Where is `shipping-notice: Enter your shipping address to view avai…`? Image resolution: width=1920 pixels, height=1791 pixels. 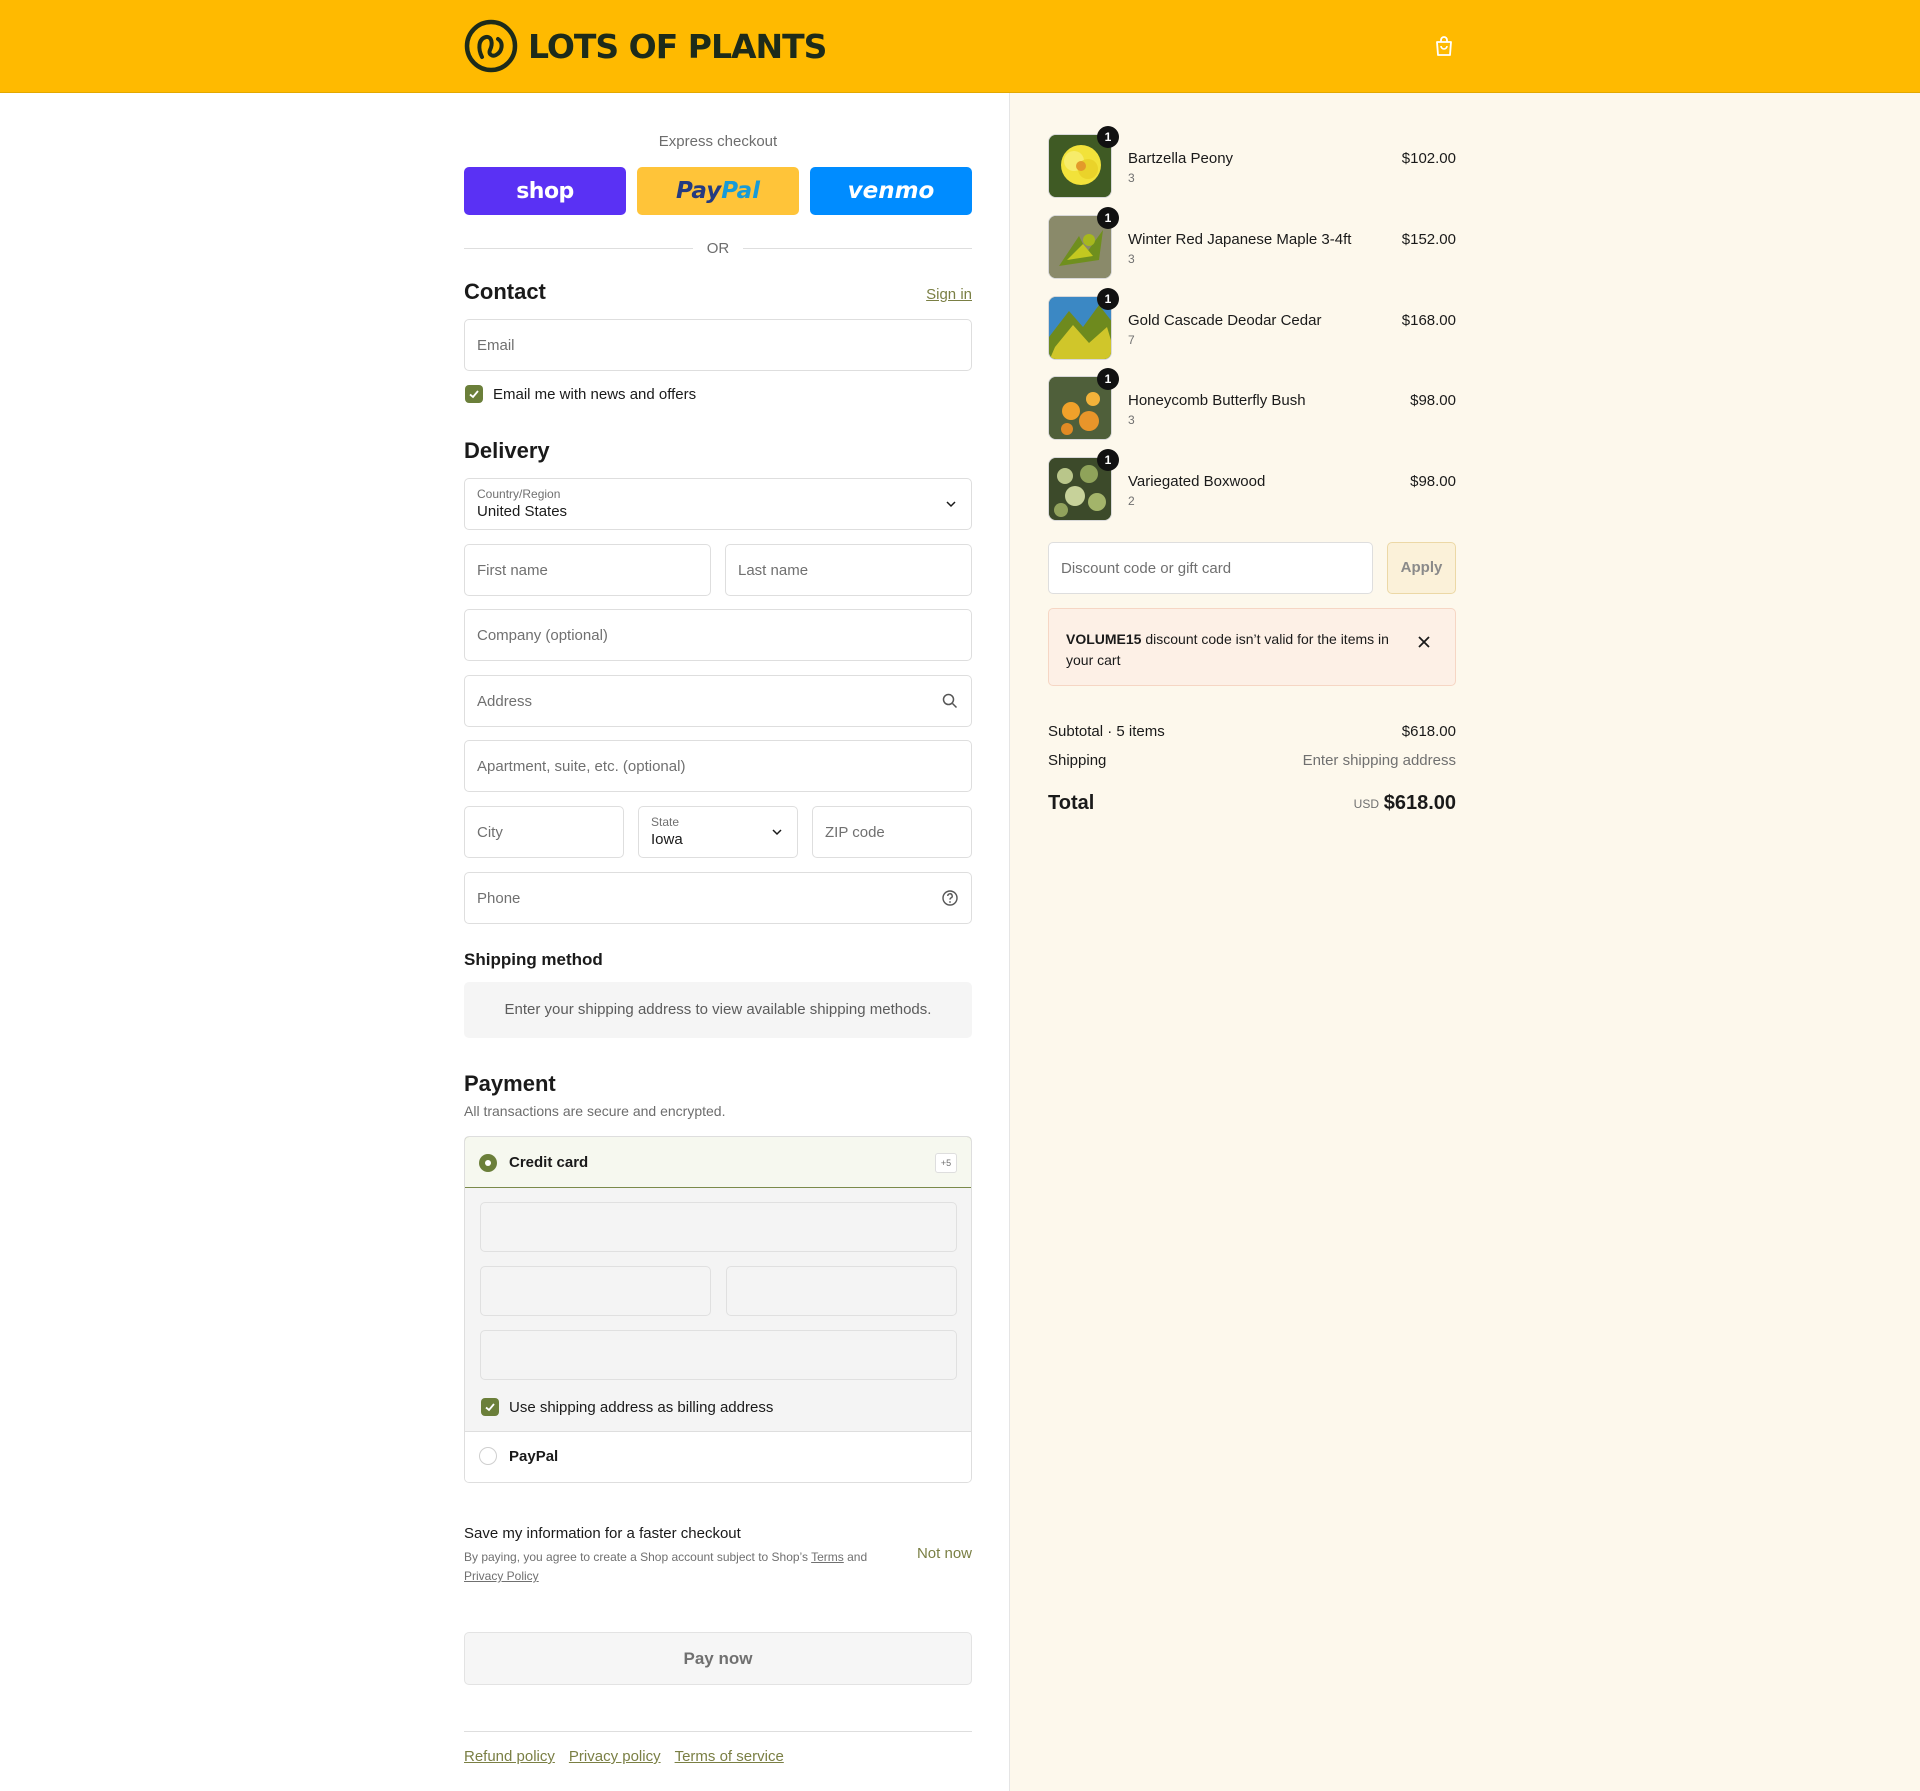 shipping-notice: Enter your shipping address to view avai… is located at coordinates (718, 1010).